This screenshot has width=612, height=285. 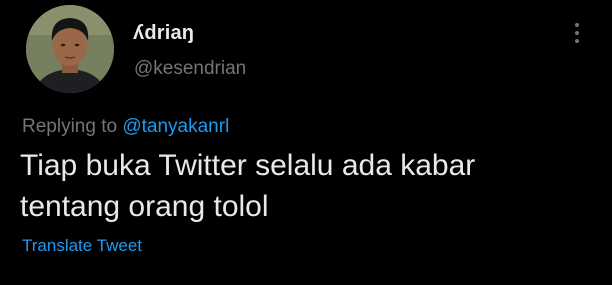 I want to click on user-handle: @kesendrian, so click(x=190, y=69).